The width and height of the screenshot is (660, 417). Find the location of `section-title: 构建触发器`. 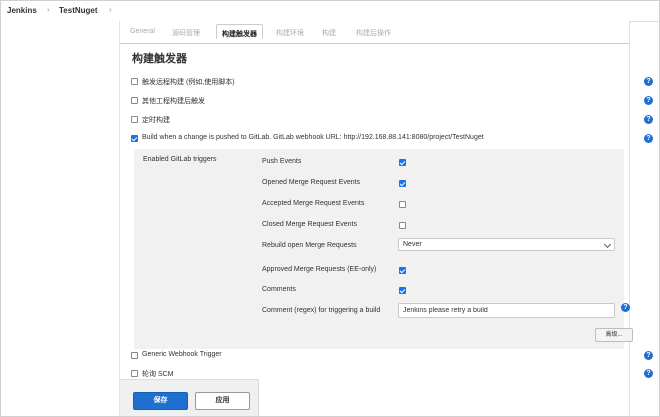

section-title: 构建触发器 is located at coordinates (159, 59).